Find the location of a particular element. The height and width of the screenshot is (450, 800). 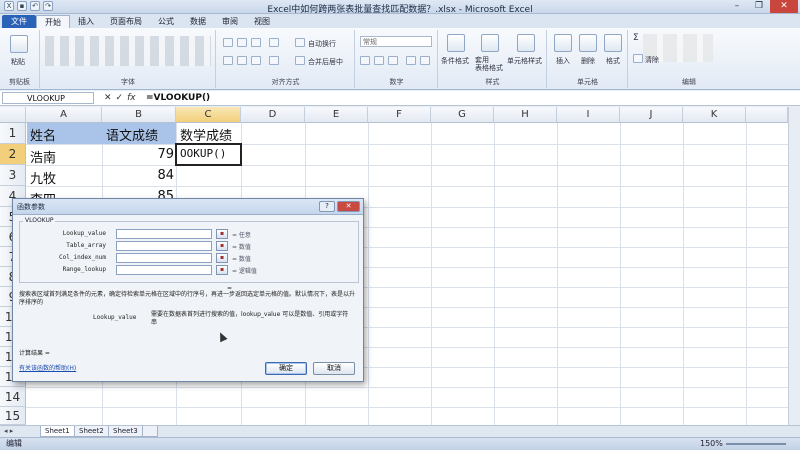

align-center-icon is located at coordinates (242, 60).